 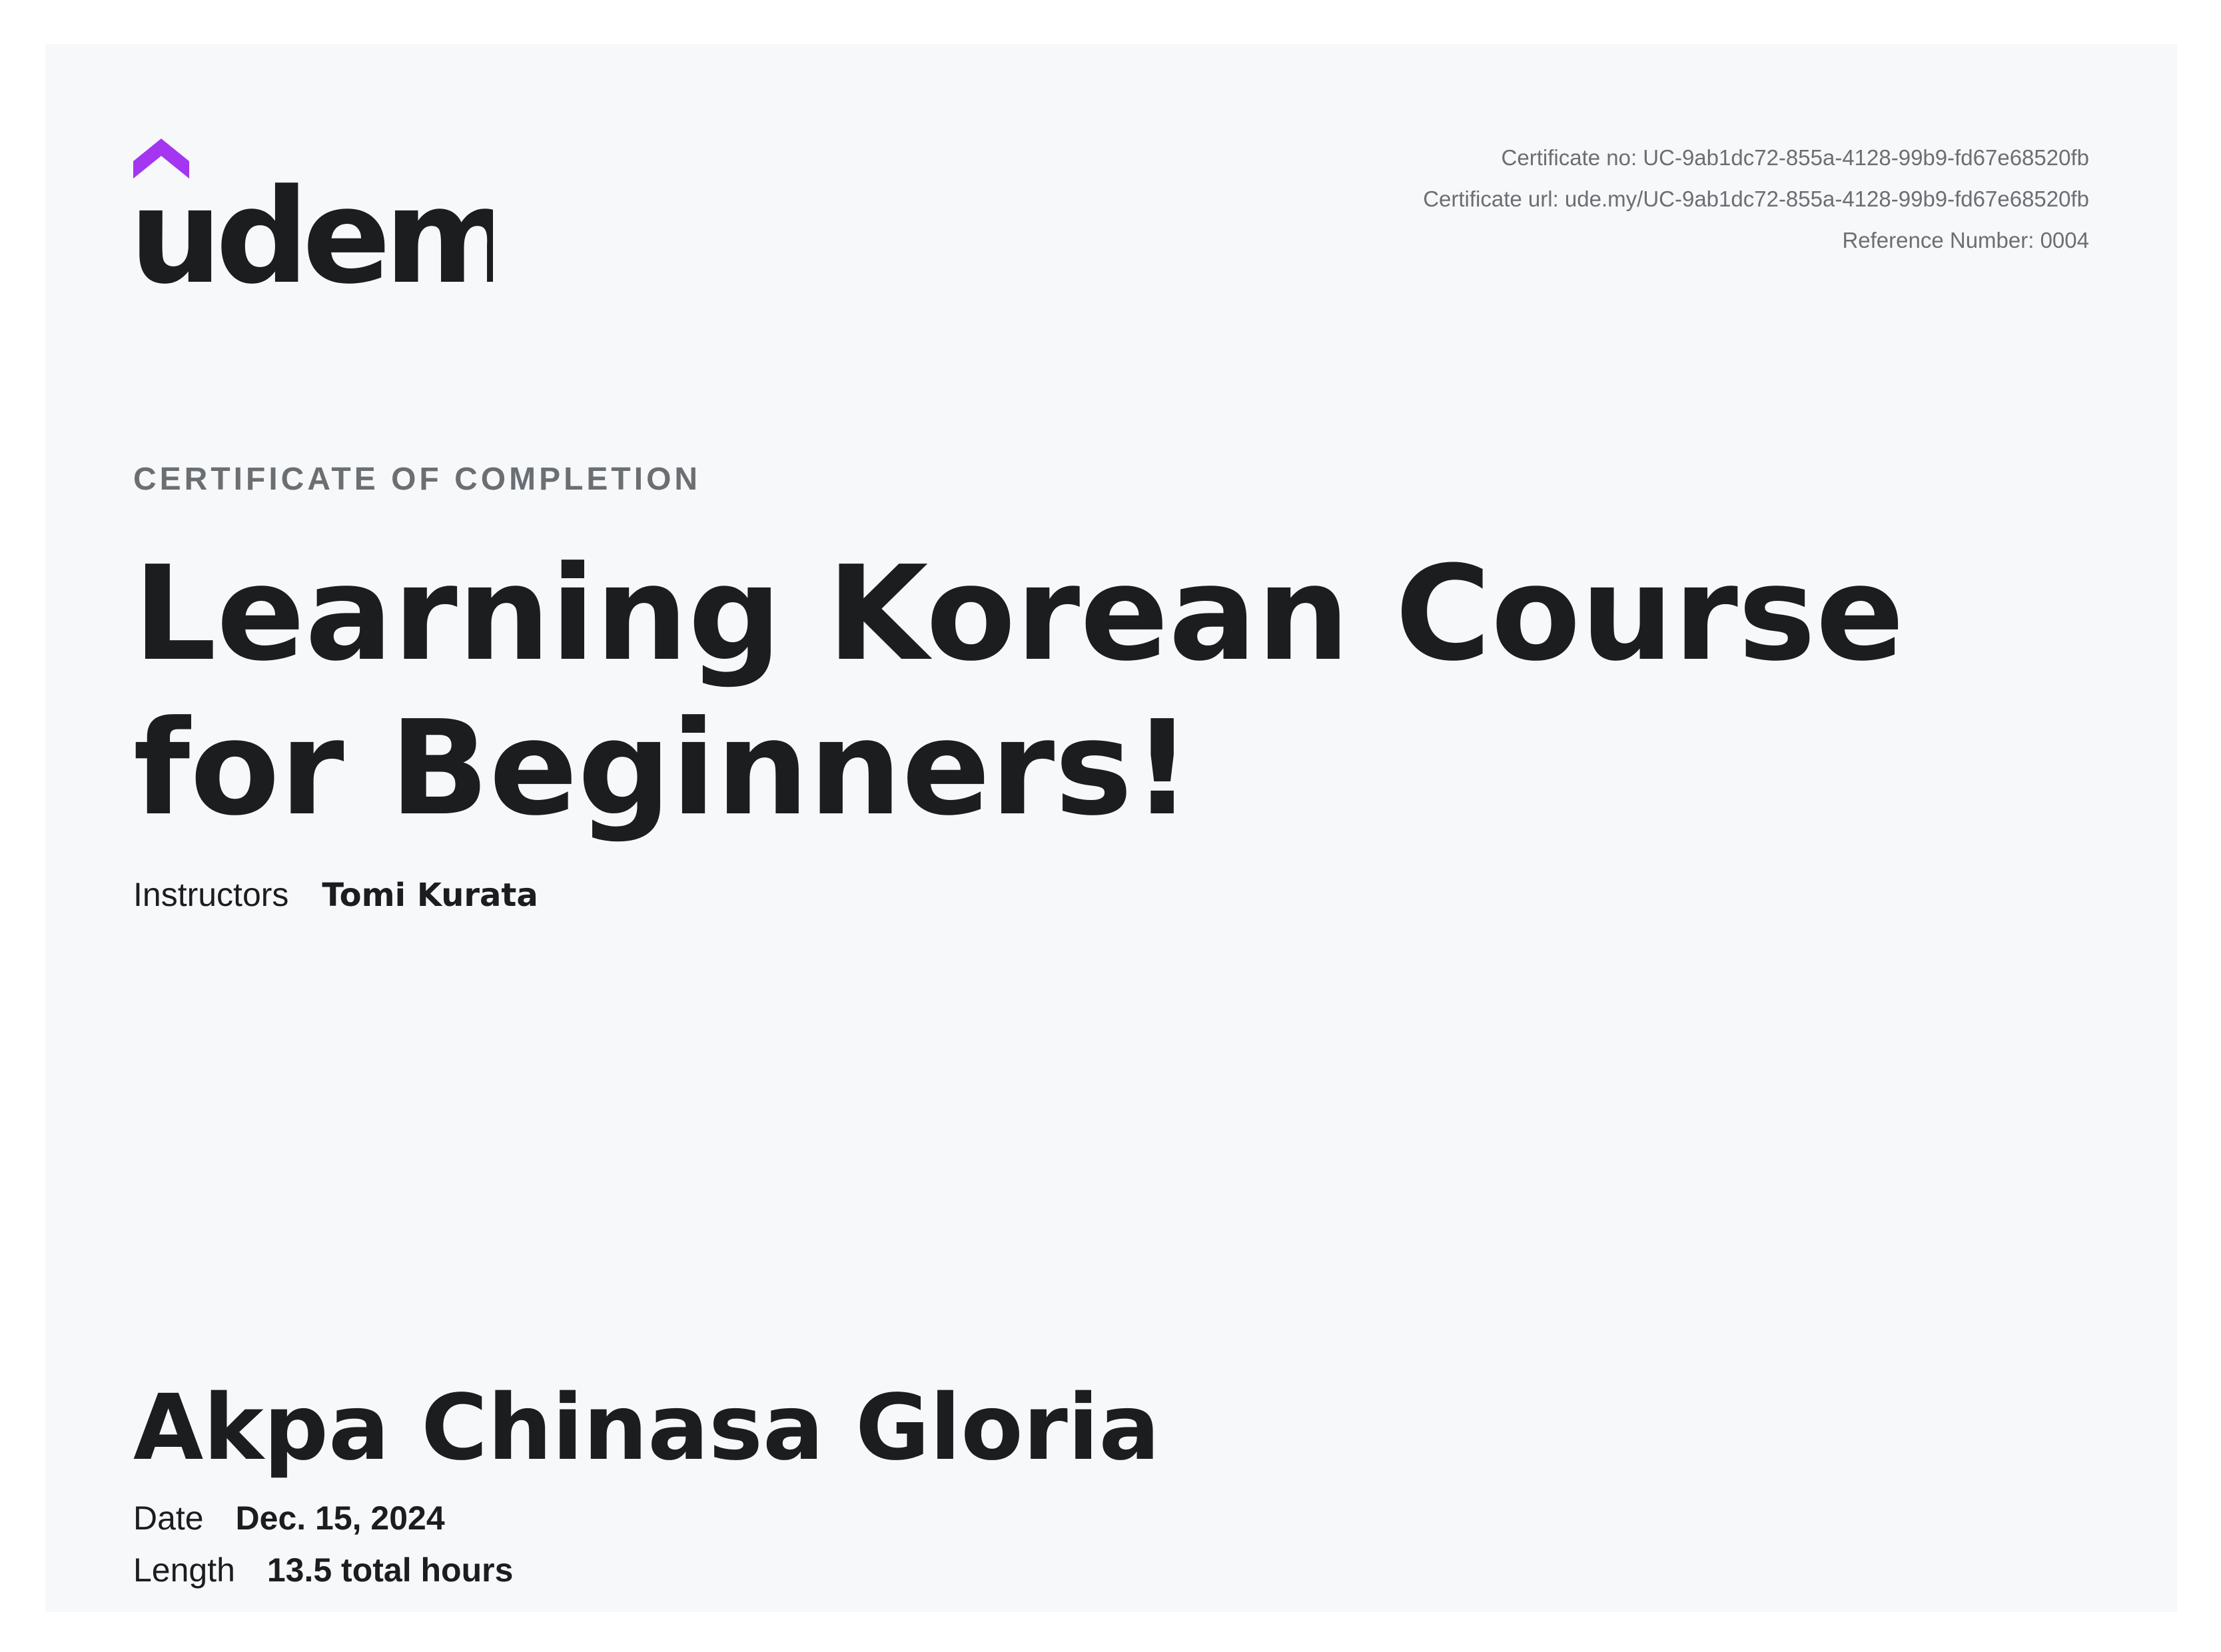 I want to click on reference-number: Reference Number: 0004, so click(x=1965, y=240).